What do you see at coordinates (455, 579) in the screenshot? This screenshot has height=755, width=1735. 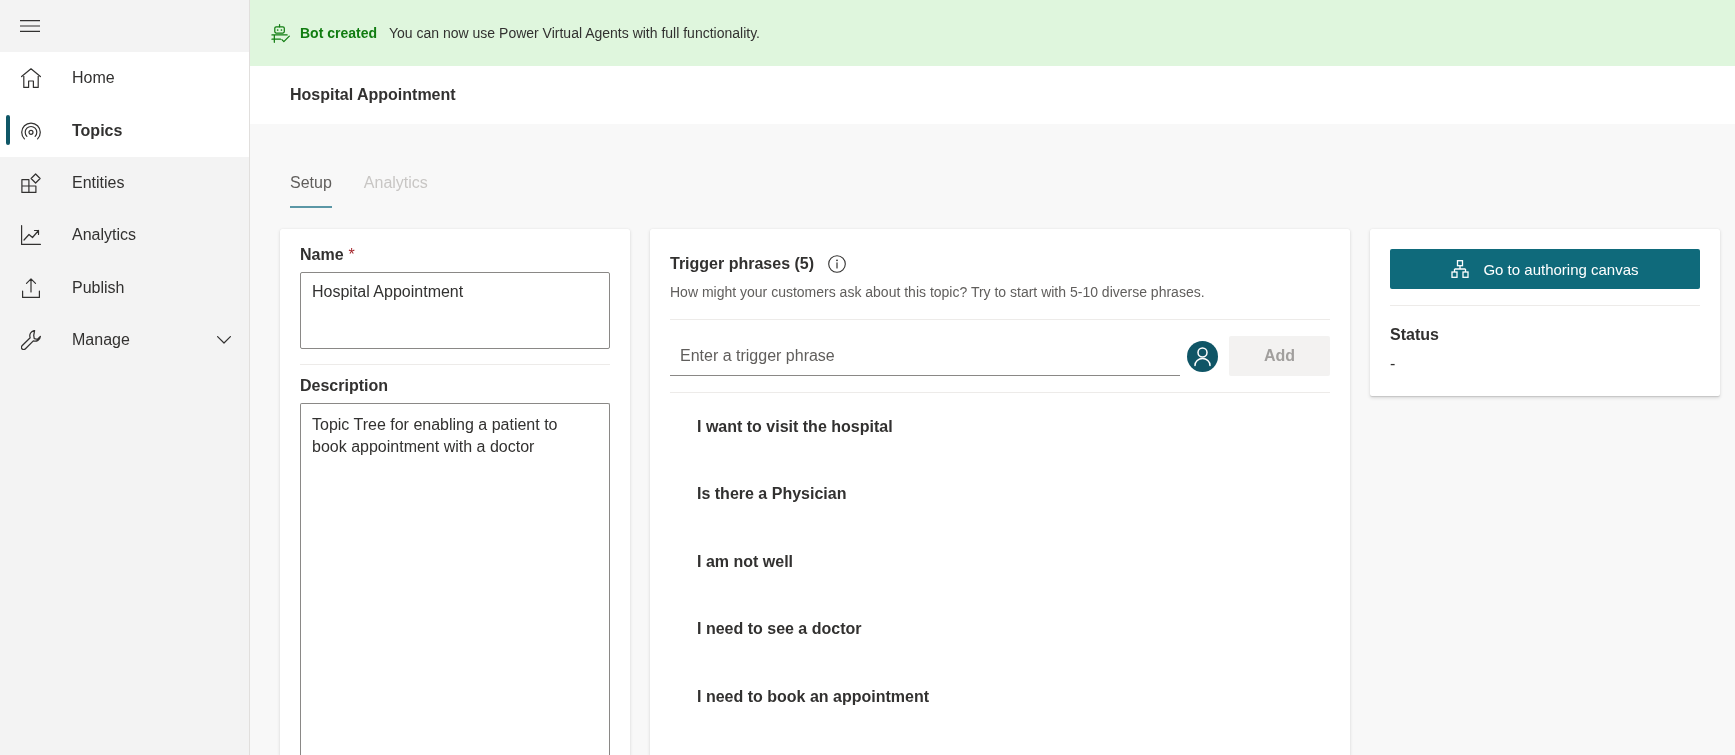 I see `description-field: Topic Tree for enabling a patient to book appointment with a doctor` at bounding box center [455, 579].